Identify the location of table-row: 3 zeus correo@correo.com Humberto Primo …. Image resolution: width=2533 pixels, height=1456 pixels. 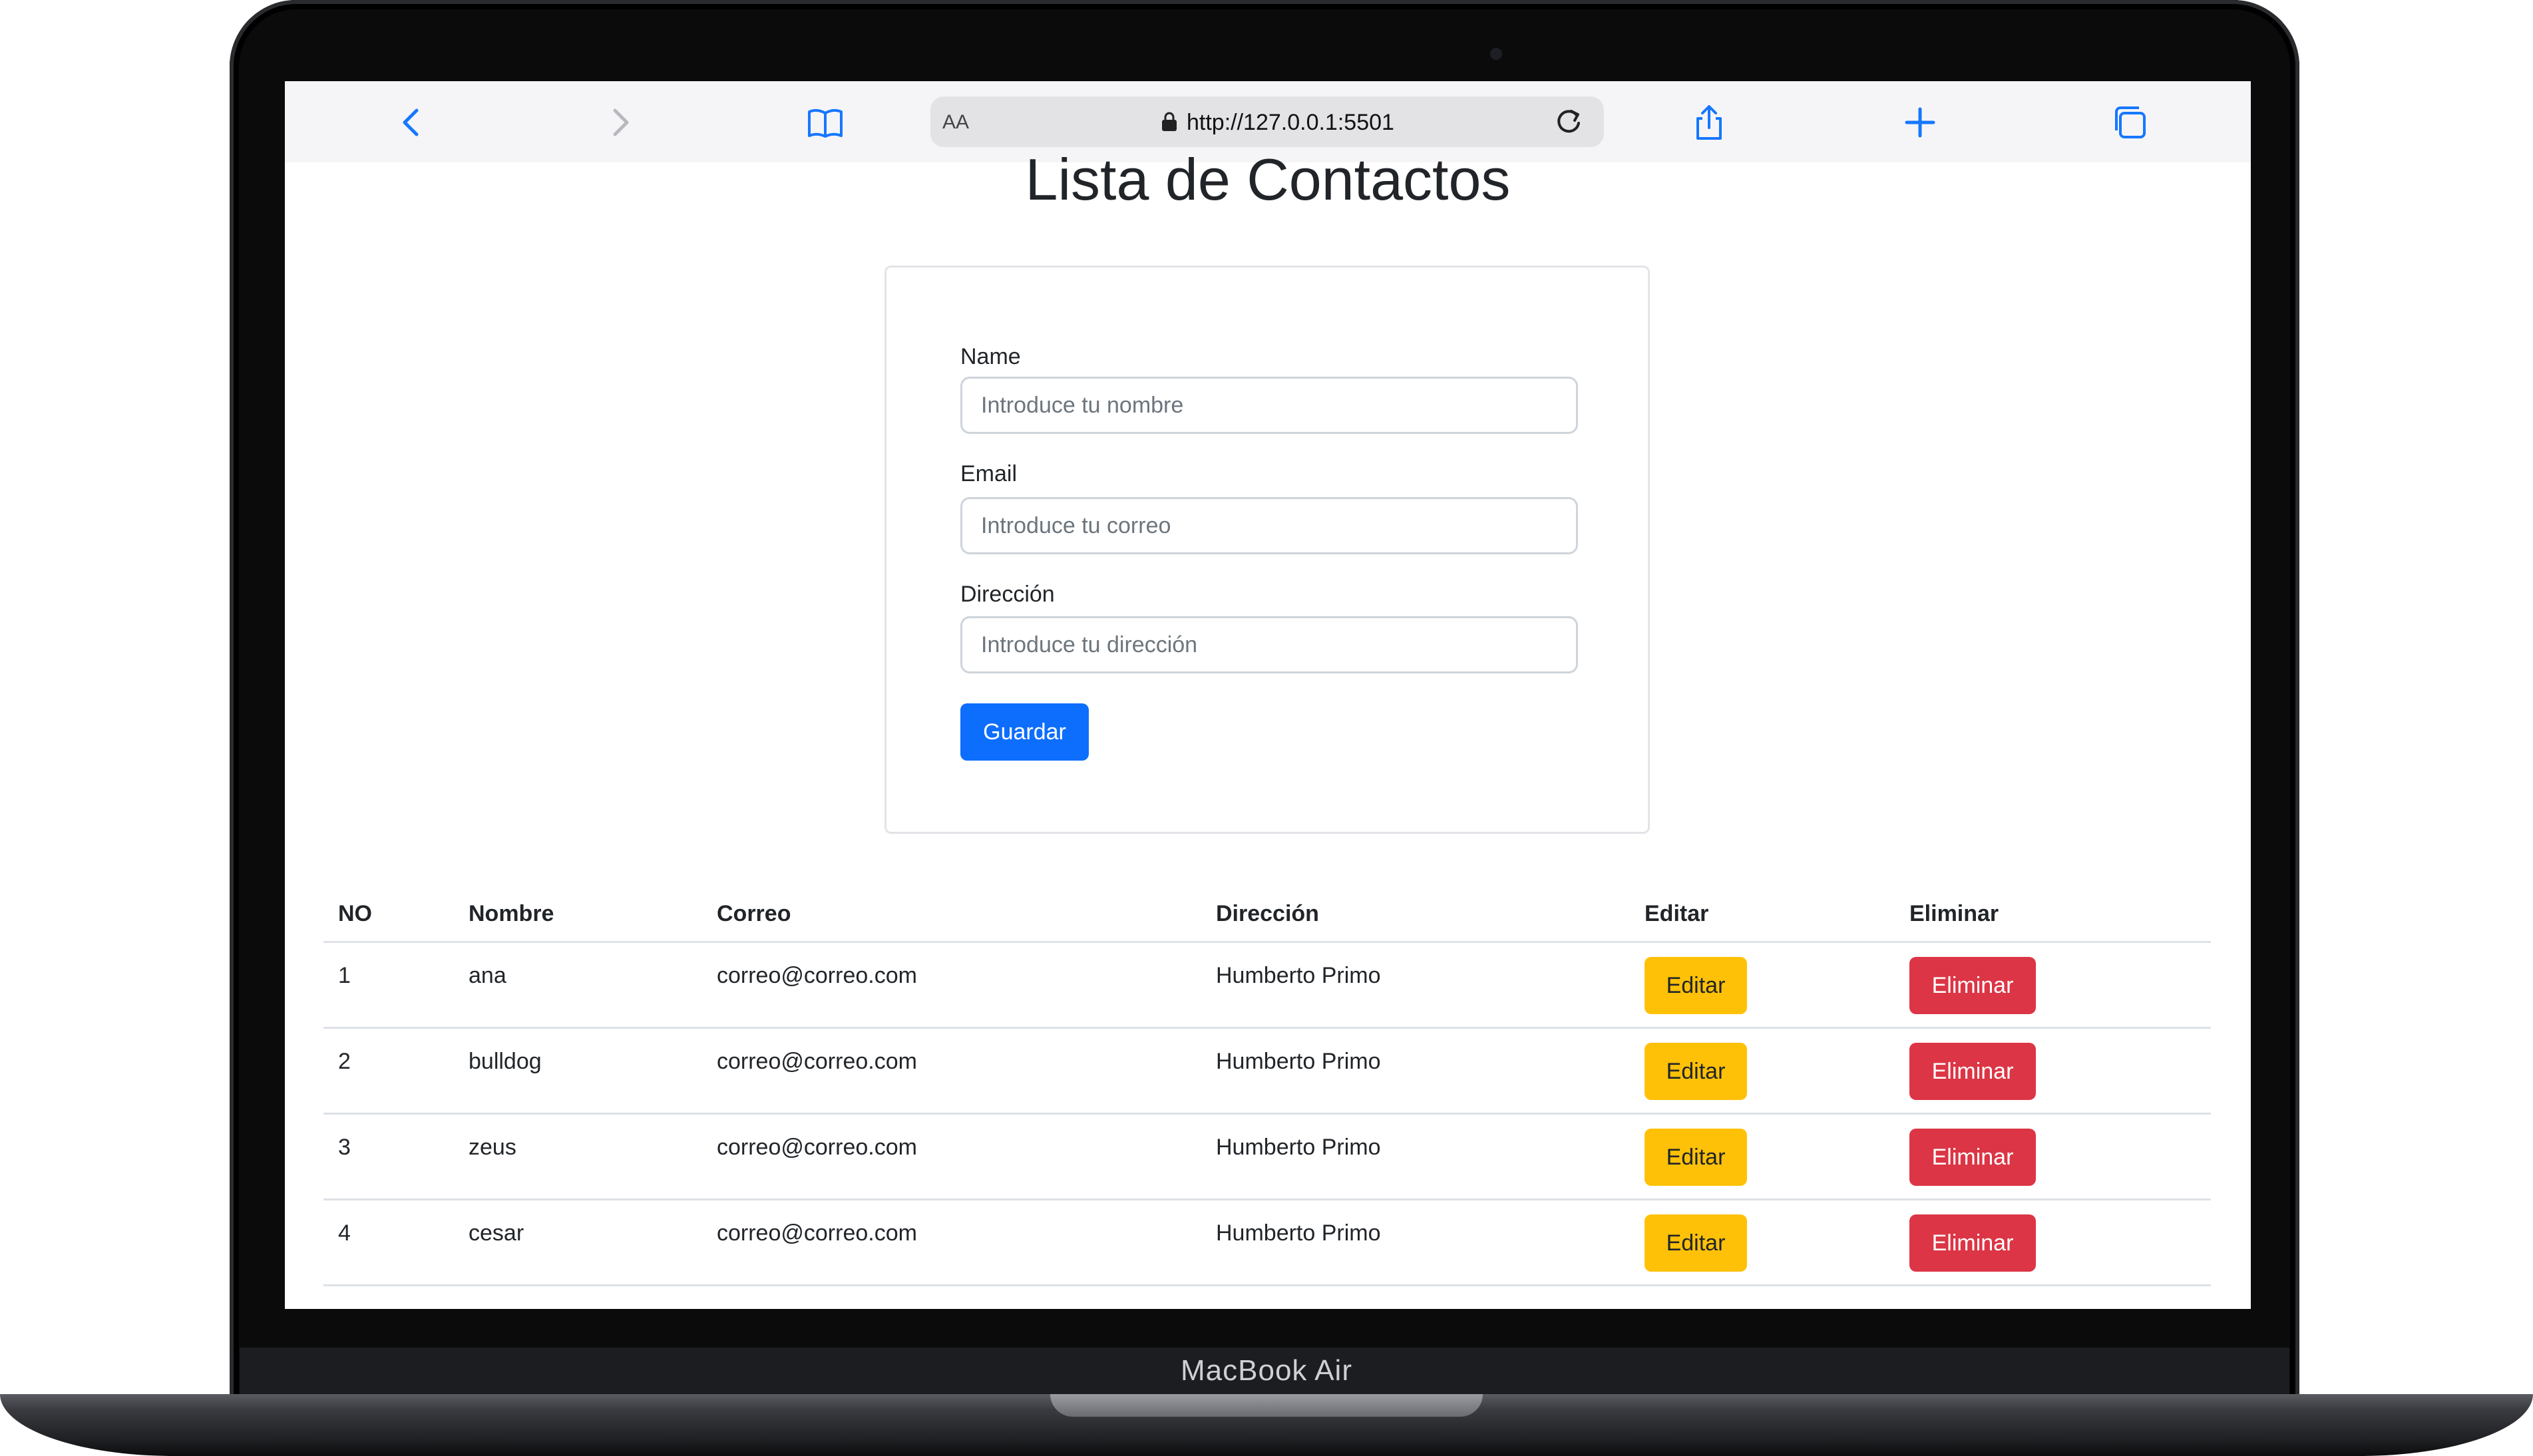
(1267, 1157).